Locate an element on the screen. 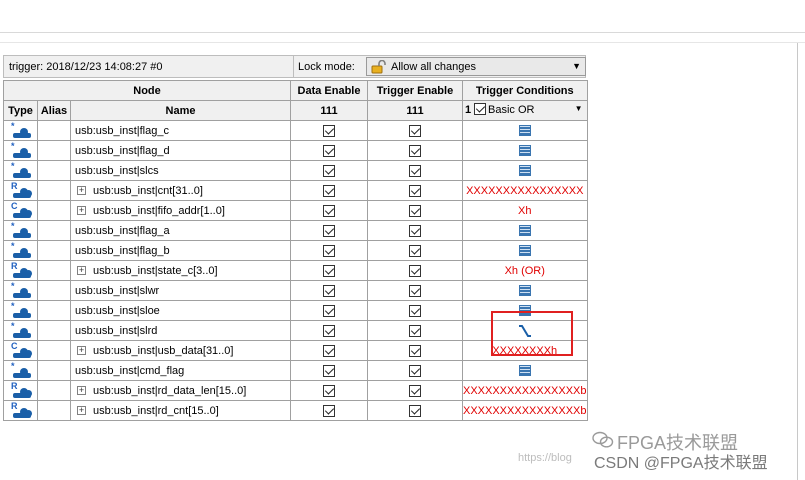 The width and height of the screenshot is (805, 480). table-row: * usb:usb_inst|slwr is located at coordinates (295, 290).